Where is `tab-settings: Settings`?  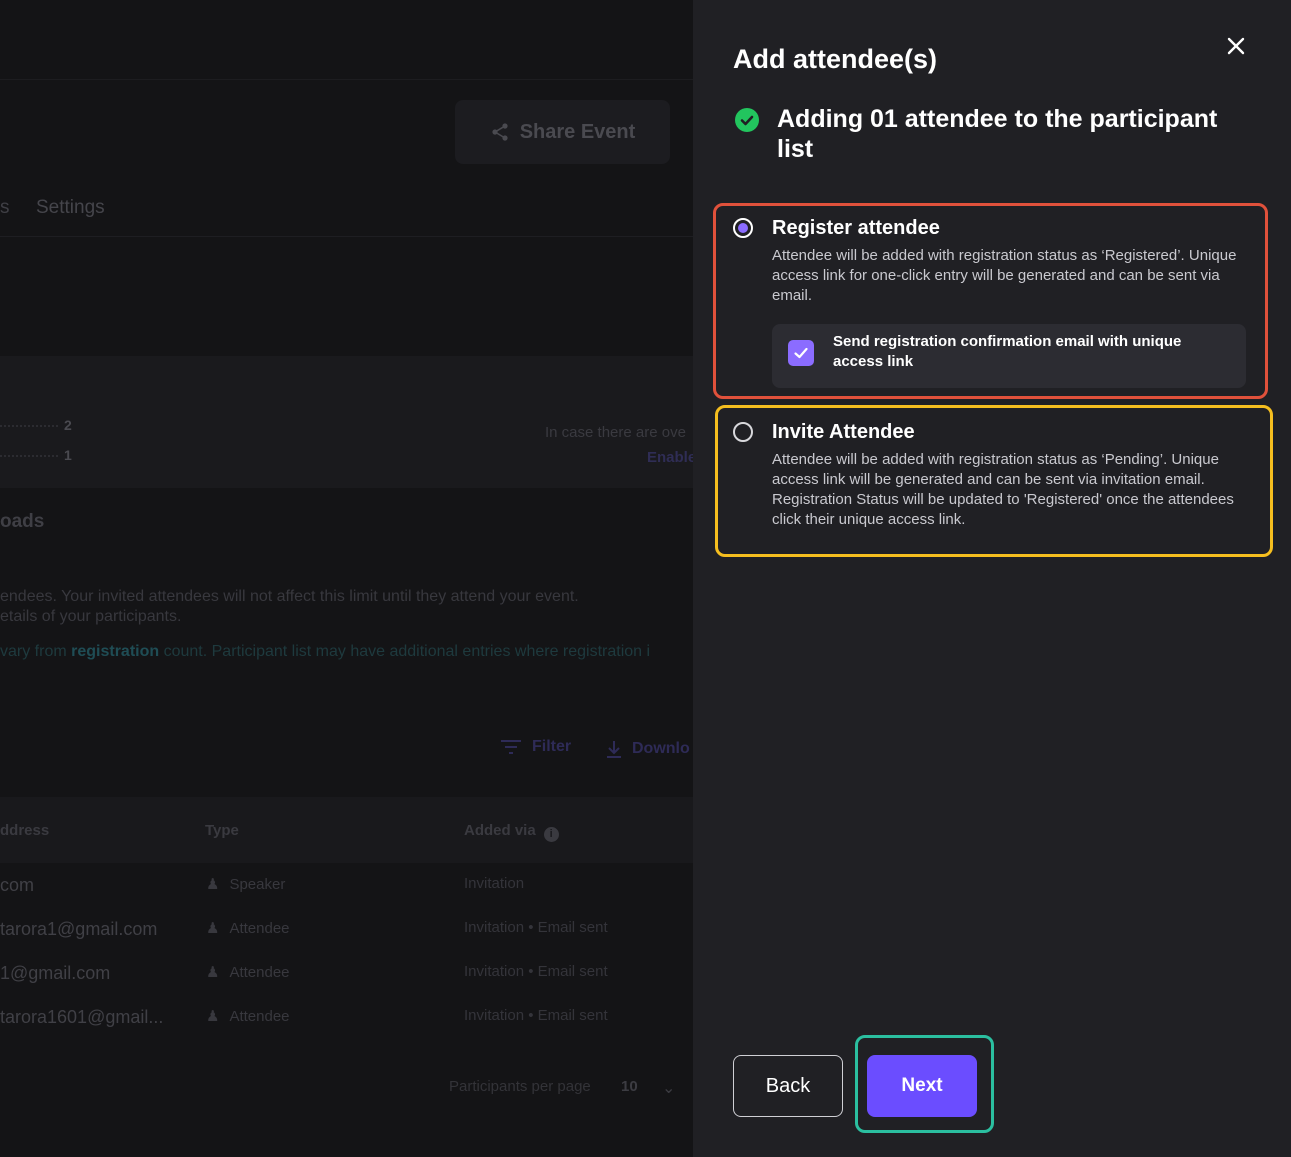
tab-settings: Settings is located at coordinates (70, 208).